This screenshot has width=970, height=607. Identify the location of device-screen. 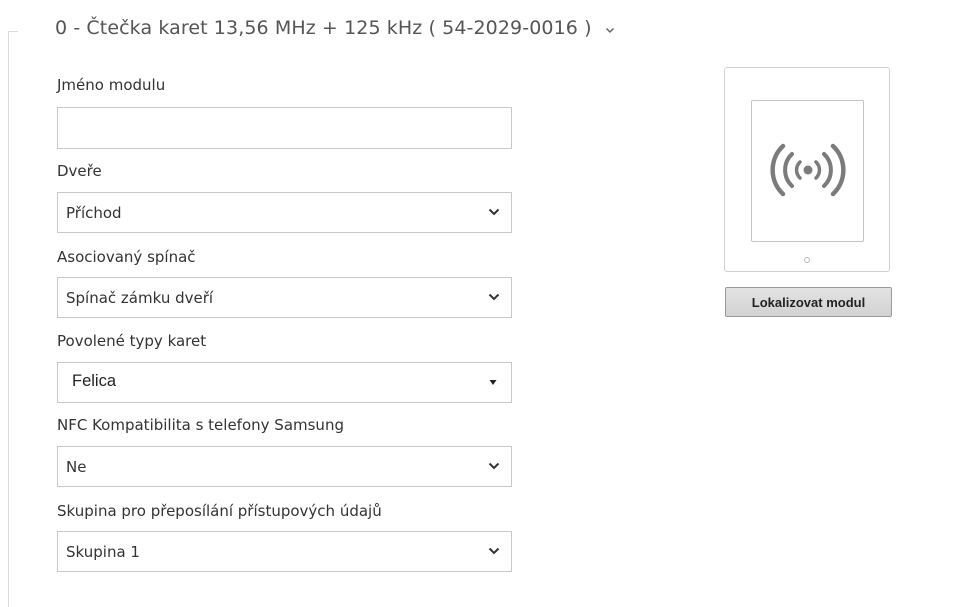
(807, 171).